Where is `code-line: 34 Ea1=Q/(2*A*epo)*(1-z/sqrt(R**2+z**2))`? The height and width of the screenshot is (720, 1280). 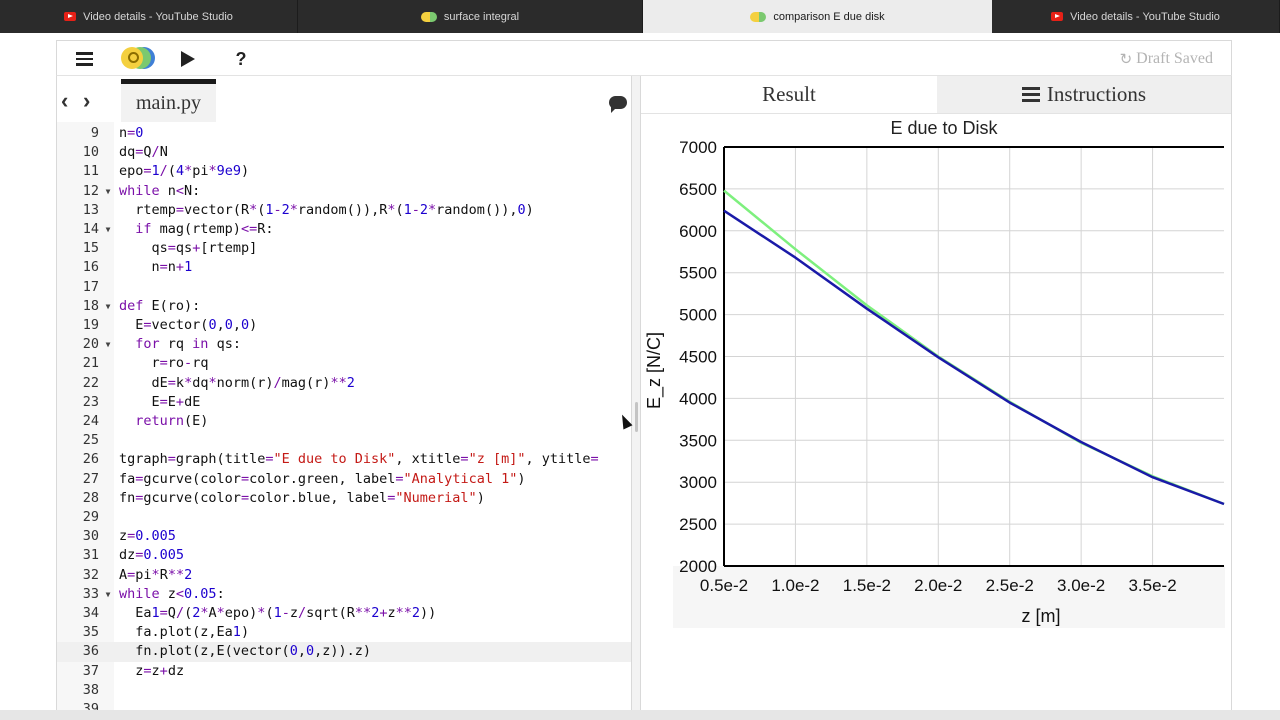 code-line: 34 Ea1=Q/(2*A*epo)*(1-z/sqrt(R**2+z**2)) is located at coordinates (344, 613).